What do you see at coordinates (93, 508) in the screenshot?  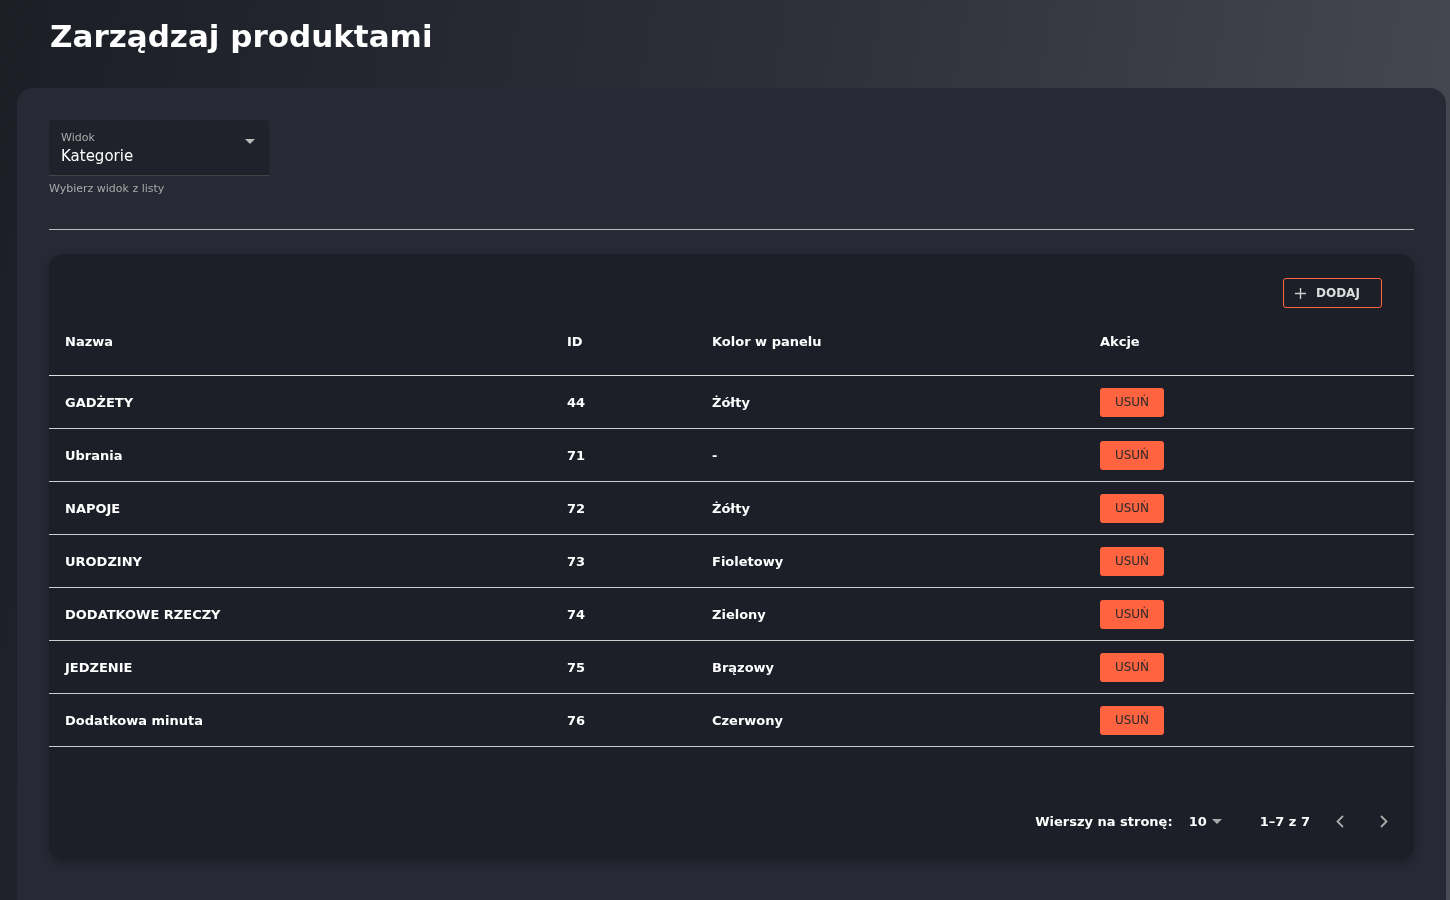 I see `table-cell-text: NAPOJE` at bounding box center [93, 508].